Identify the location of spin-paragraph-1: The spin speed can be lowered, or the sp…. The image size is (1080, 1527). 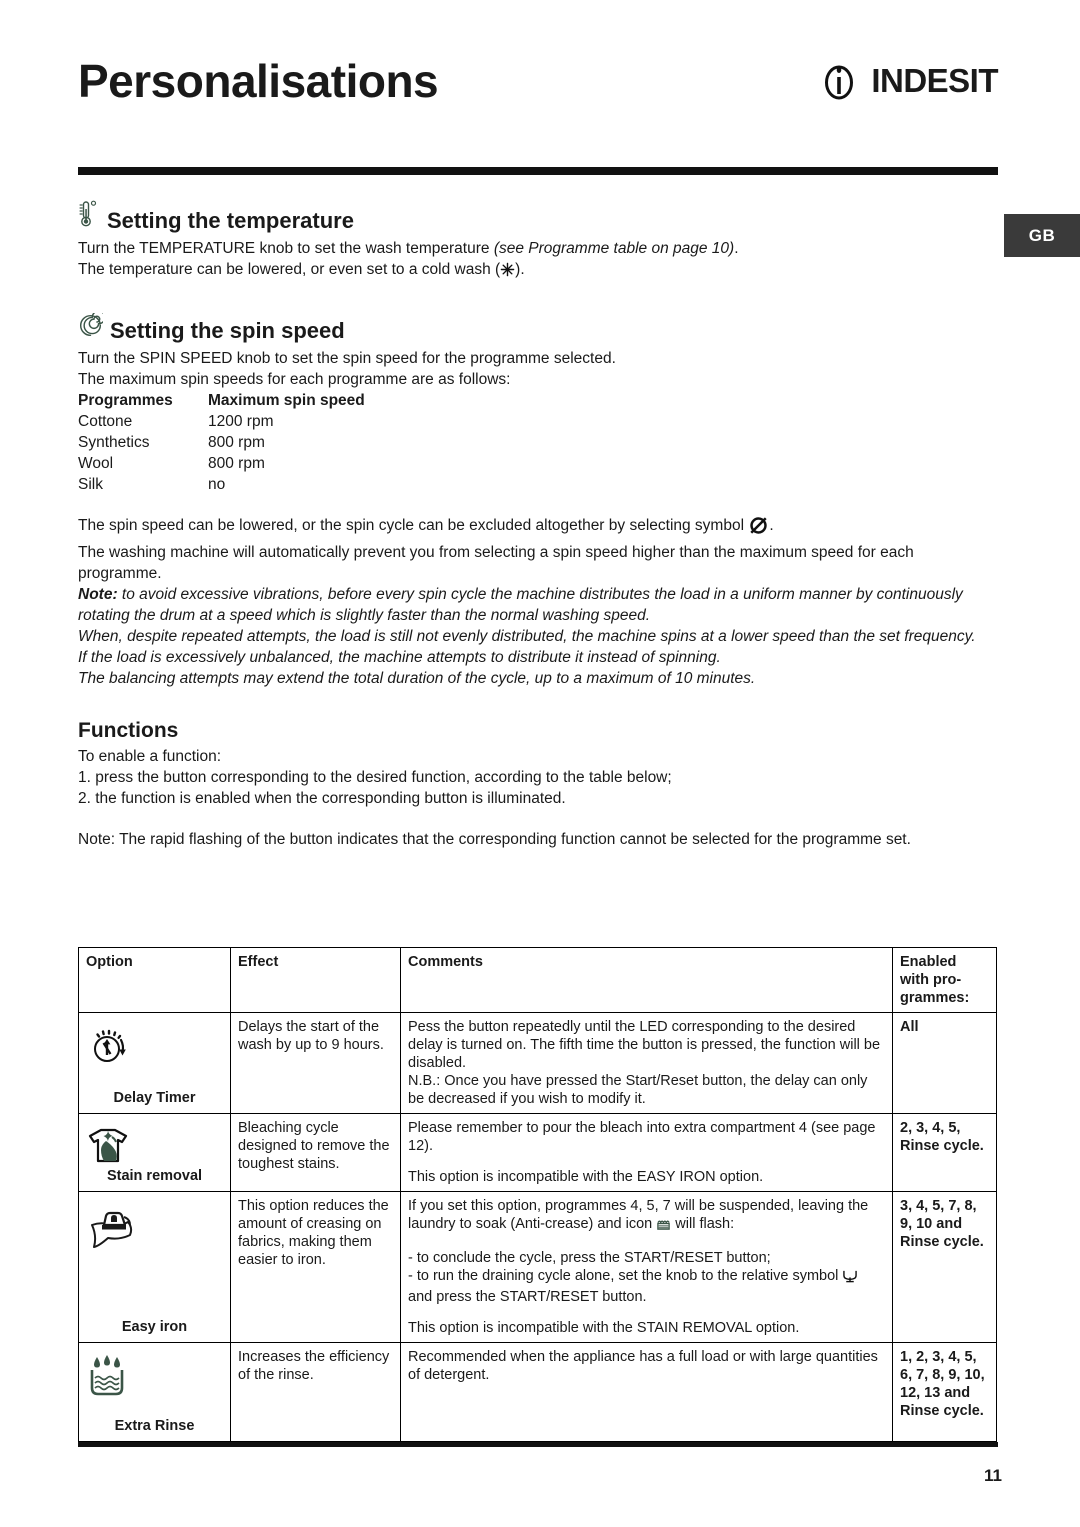
(538, 528).